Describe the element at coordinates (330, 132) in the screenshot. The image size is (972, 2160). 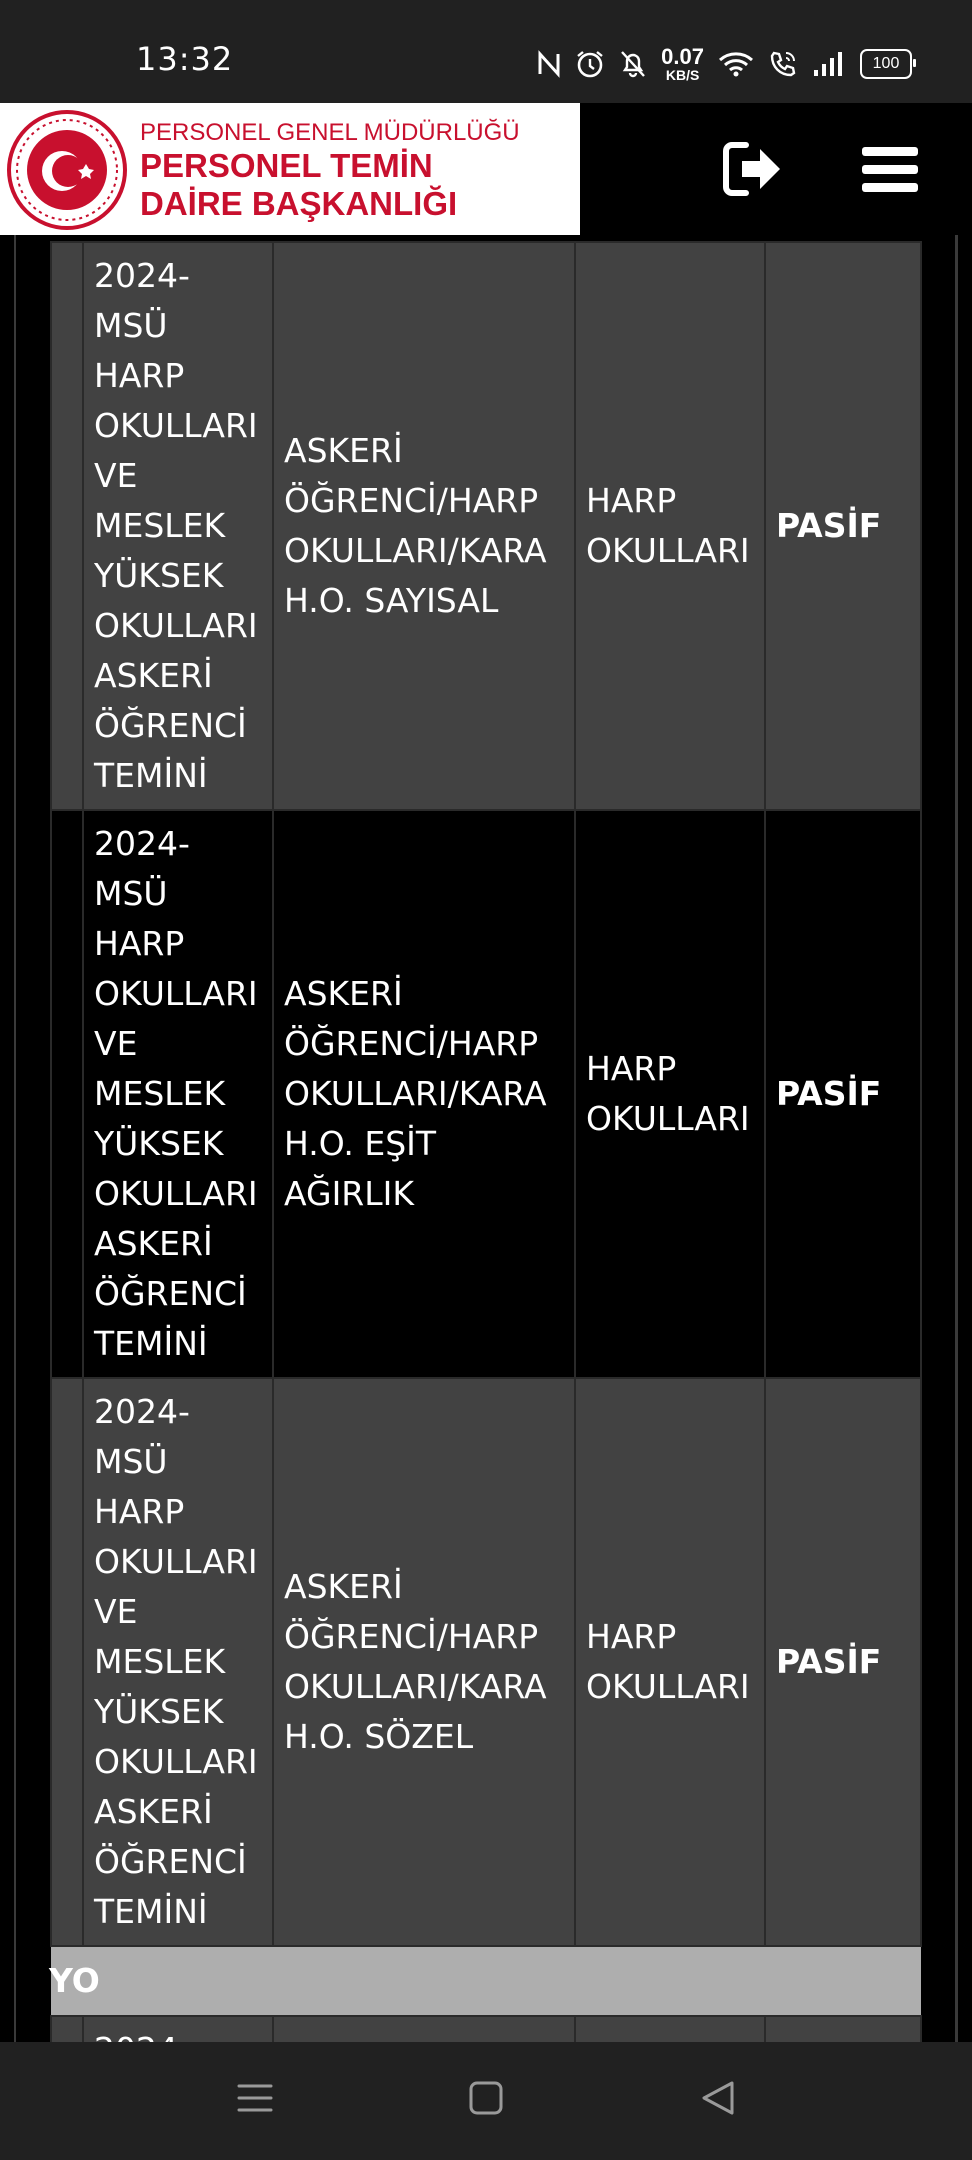
I see `logo-line-1: PERSONEL GENEL MÜDÜRLÜĞÜ` at that location.